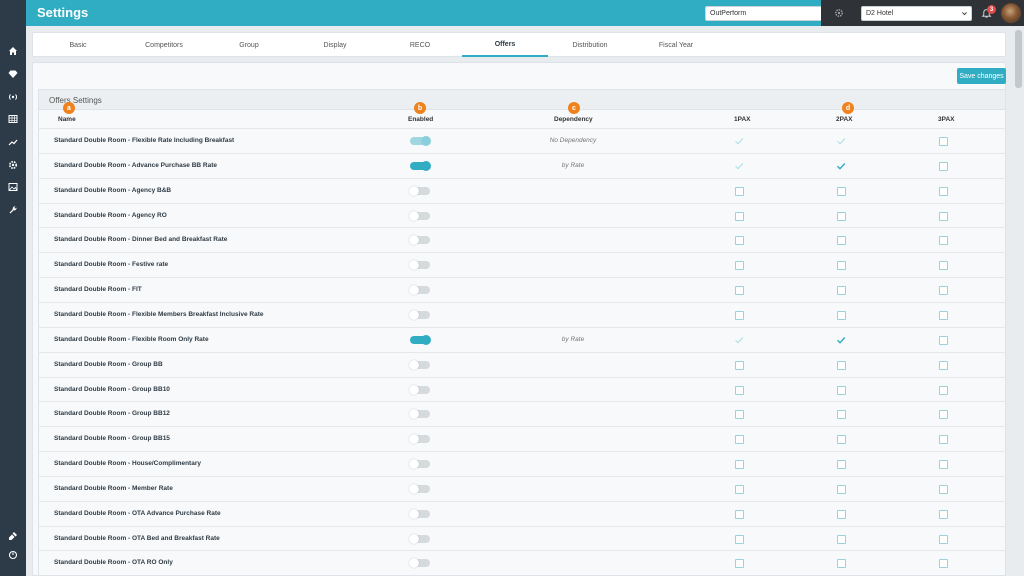 The image size is (1024, 576). Describe the element at coordinates (1011, 13) in the screenshot. I see `avatar` at that location.